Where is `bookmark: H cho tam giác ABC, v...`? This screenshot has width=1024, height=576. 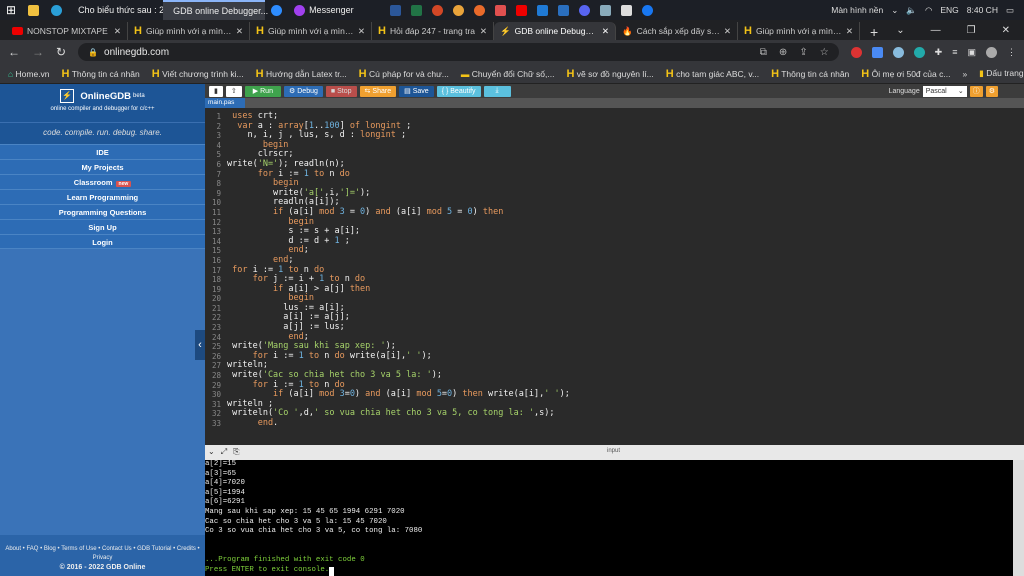
bookmark: H cho tam giác ABC, v... is located at coordinates (712, 74).